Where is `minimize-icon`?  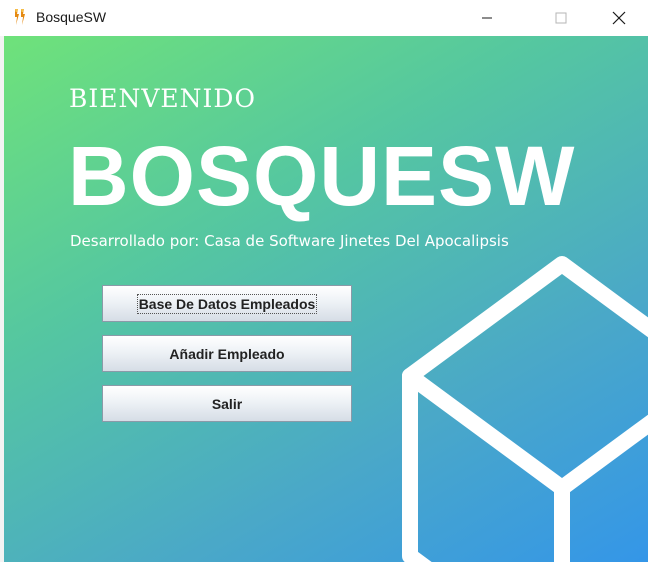
minimize-icon is located at coordinates (487, 18).